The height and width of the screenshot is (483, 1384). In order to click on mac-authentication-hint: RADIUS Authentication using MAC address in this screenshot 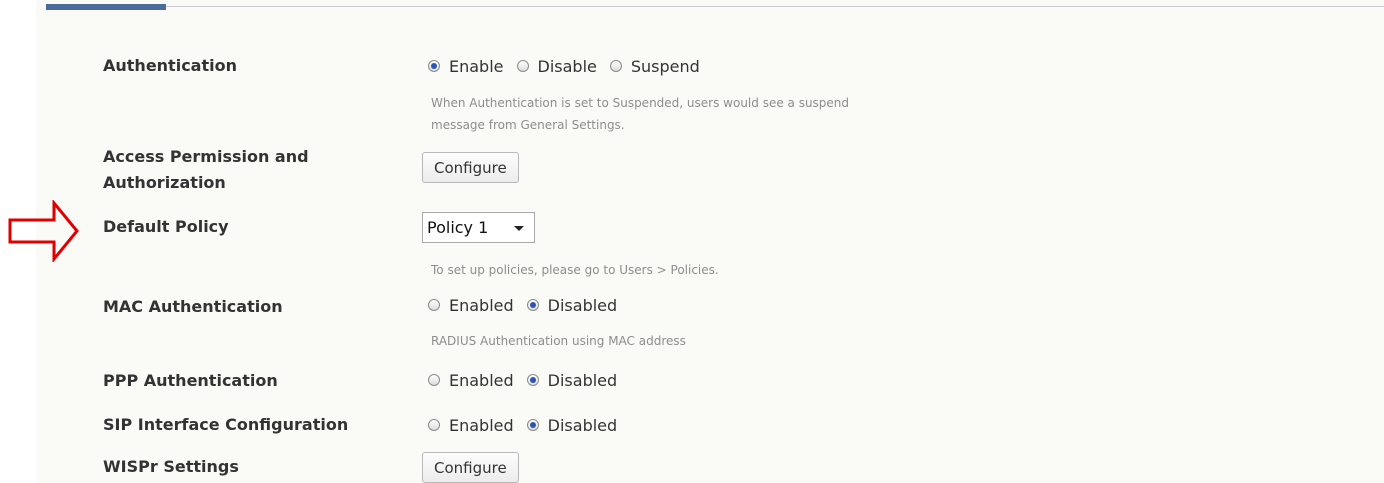, I will do `click(558, 341)`.